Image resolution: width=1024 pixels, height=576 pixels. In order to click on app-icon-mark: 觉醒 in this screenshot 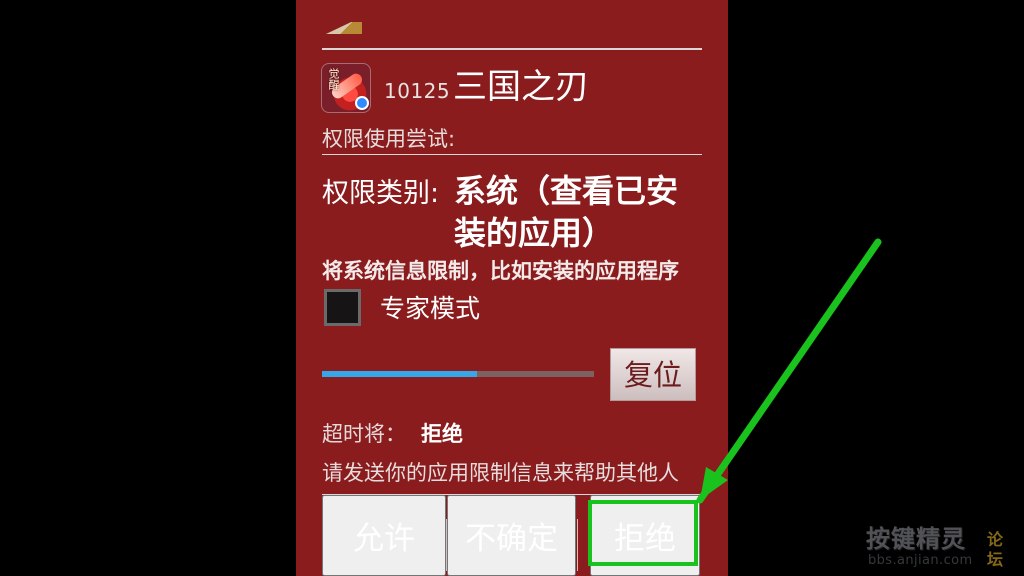, I will do `click(333, 79)`.